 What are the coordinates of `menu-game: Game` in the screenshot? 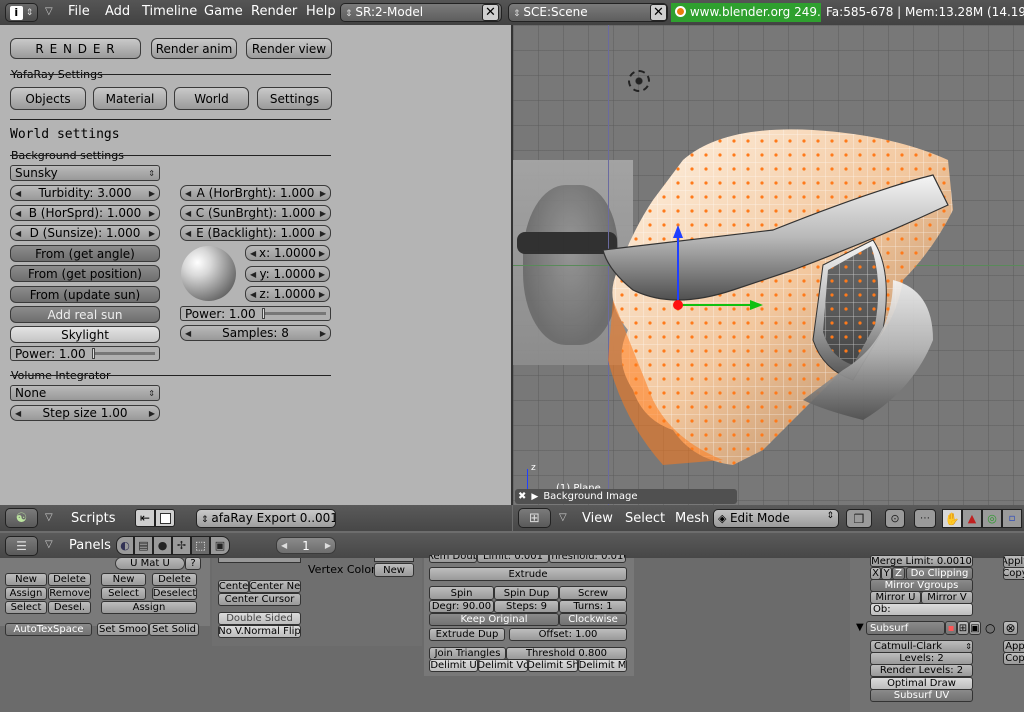 It's located at (223, 11).